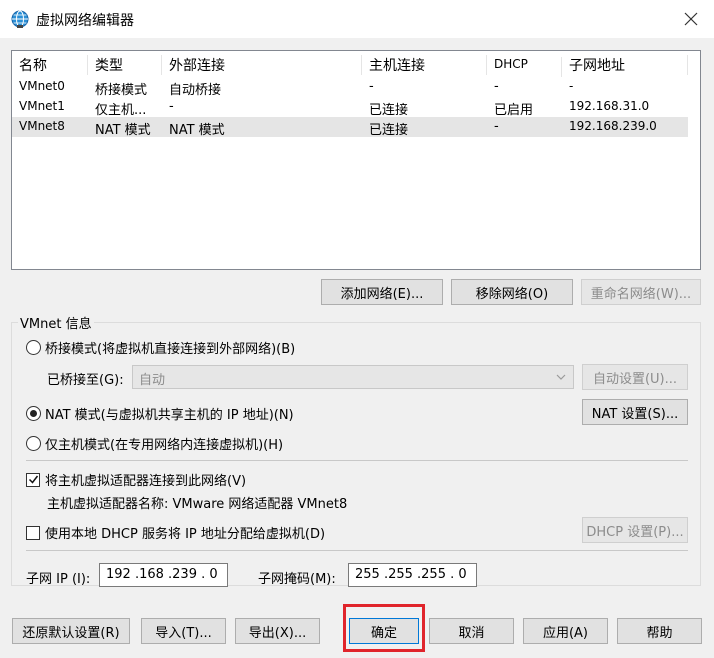 The image size is (714, 658). What do you see at coordinates (169, 415) in the screenshot?
I see `nat-mode-label: NAT 模式(与虚拟机共享主机的 IP 地址)(N)` at bounding box center [169, 415].